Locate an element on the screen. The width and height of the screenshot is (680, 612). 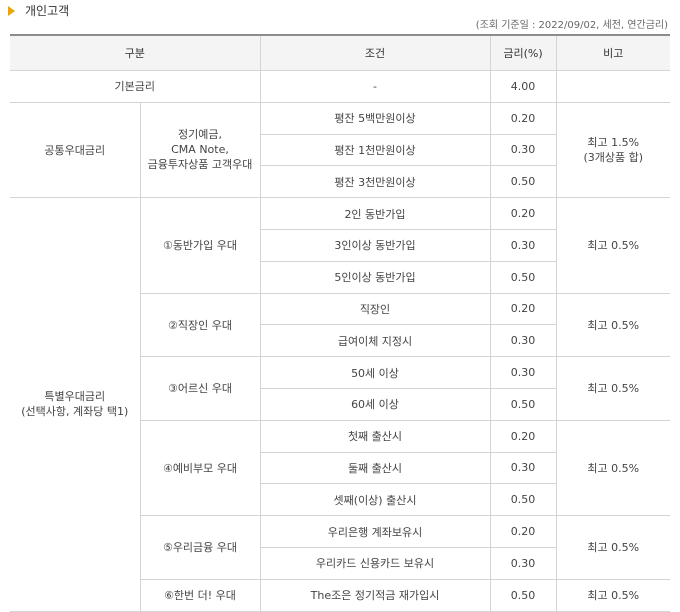
condition-cell: 2인 동반가입 is located at coordinates (375, 213).